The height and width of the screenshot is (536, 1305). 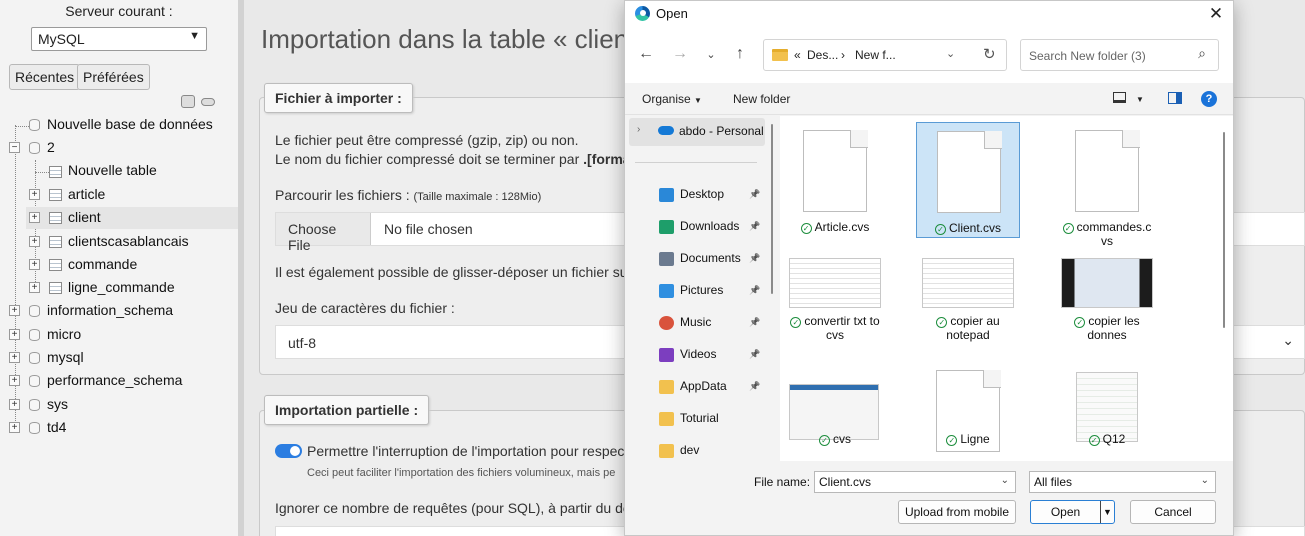 I want to click on refresh-icon: ↻, so click(x=989, y=54).